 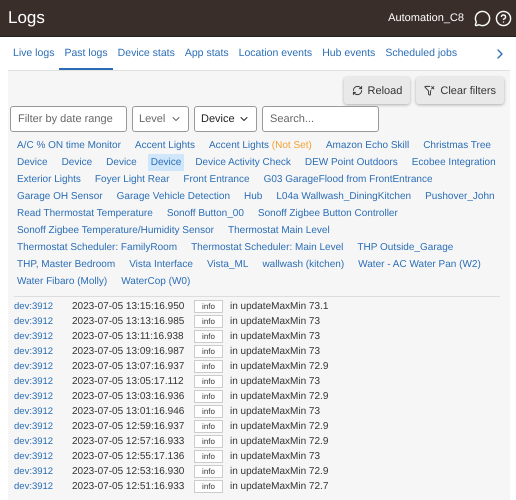 I want to click on reload-icon, so click(x=357, y=90).